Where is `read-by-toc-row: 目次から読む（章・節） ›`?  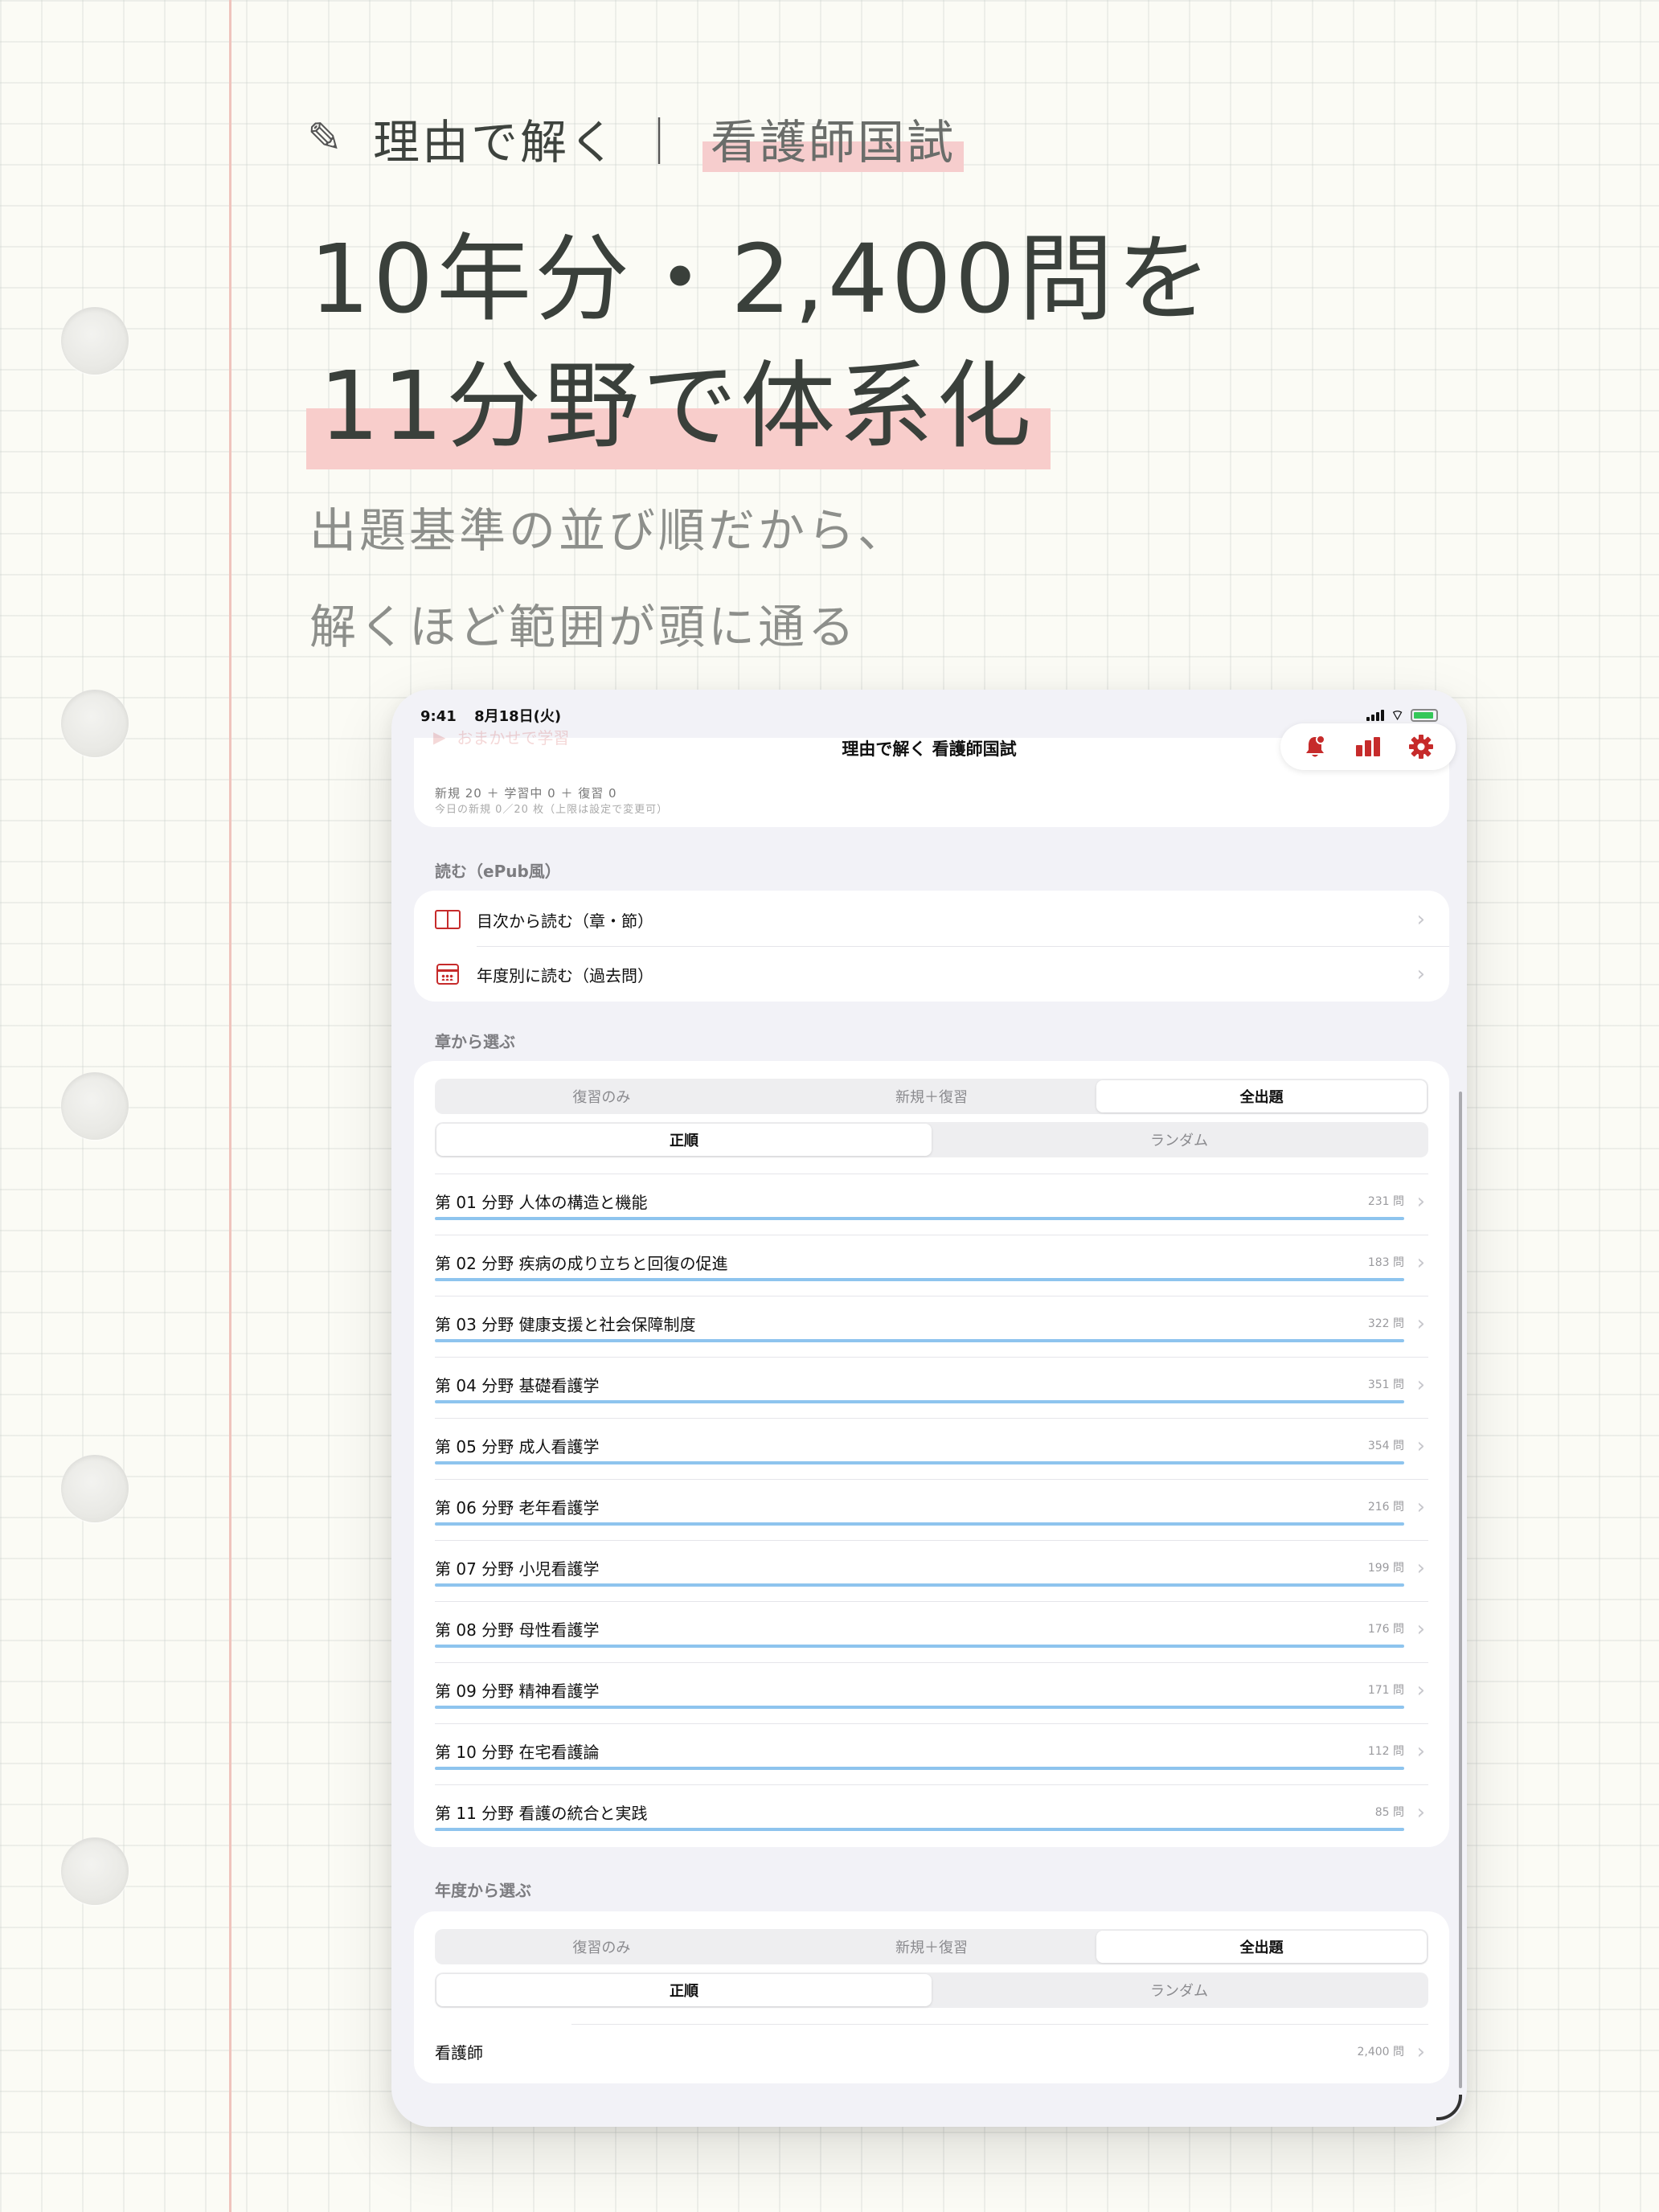
read-by-toc-row: 目次から読む（章・節） › is located at coordinates (931, 919).